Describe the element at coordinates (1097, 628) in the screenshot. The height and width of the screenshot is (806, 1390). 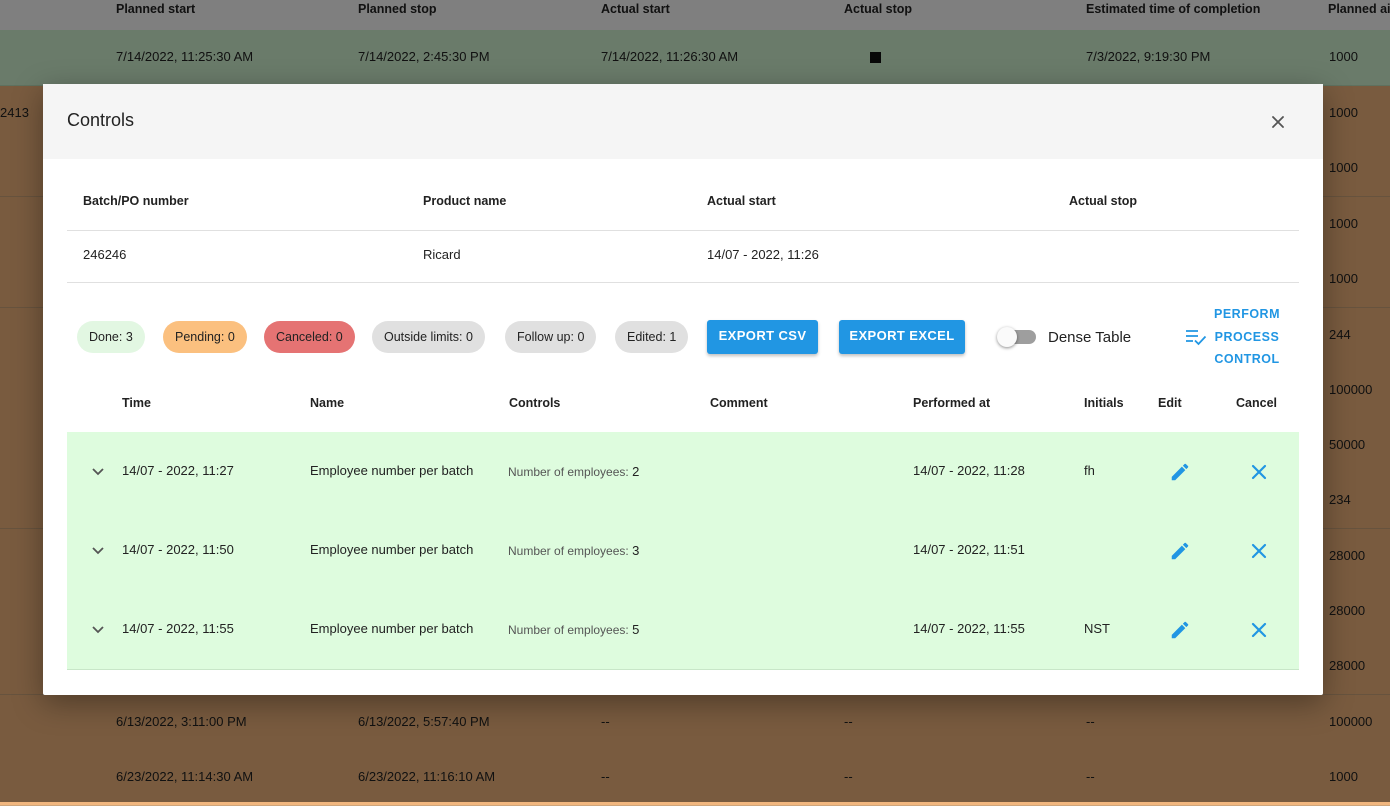
I see `cell-initials: NST` at that location.